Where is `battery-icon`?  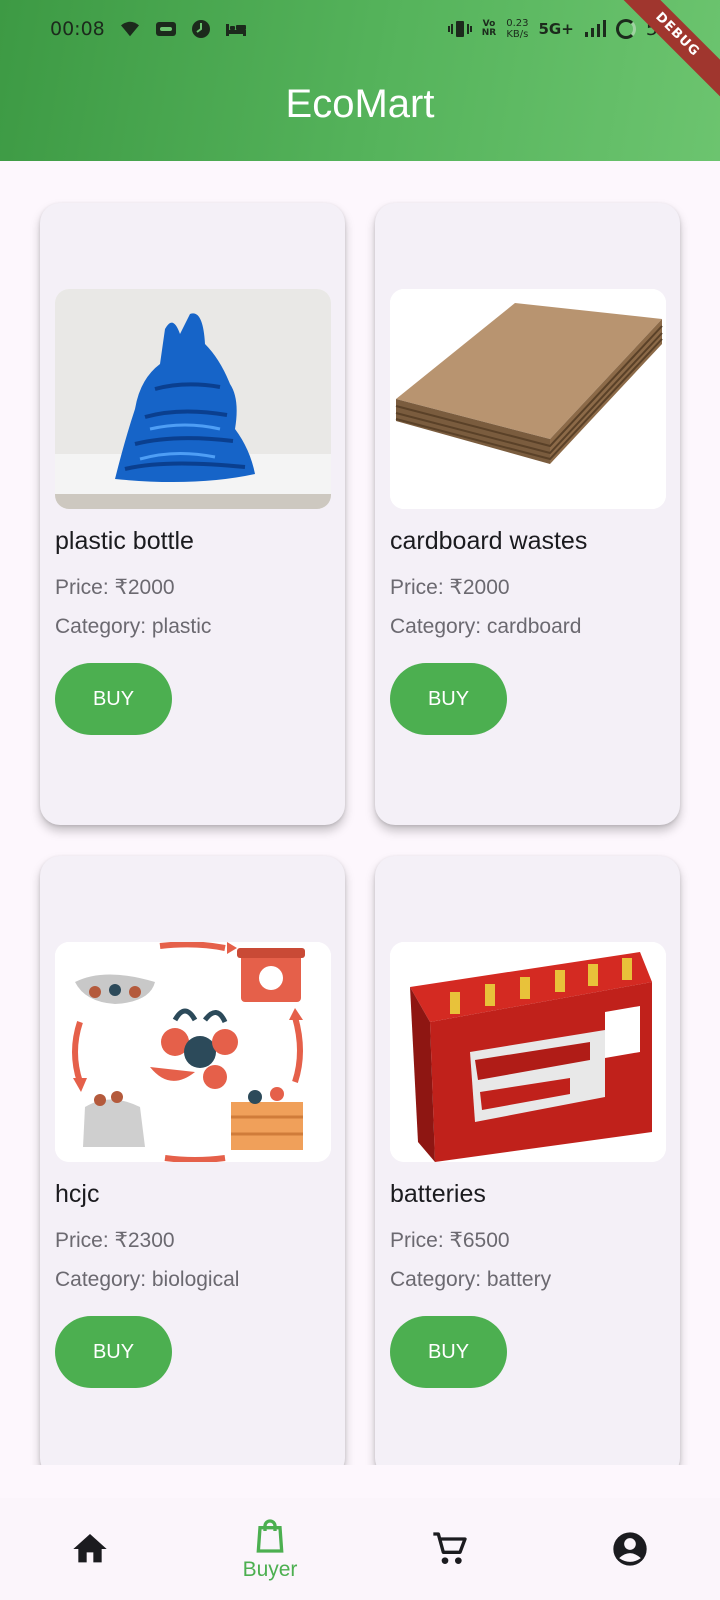
battery-icon is located at coordinates (625, 29).